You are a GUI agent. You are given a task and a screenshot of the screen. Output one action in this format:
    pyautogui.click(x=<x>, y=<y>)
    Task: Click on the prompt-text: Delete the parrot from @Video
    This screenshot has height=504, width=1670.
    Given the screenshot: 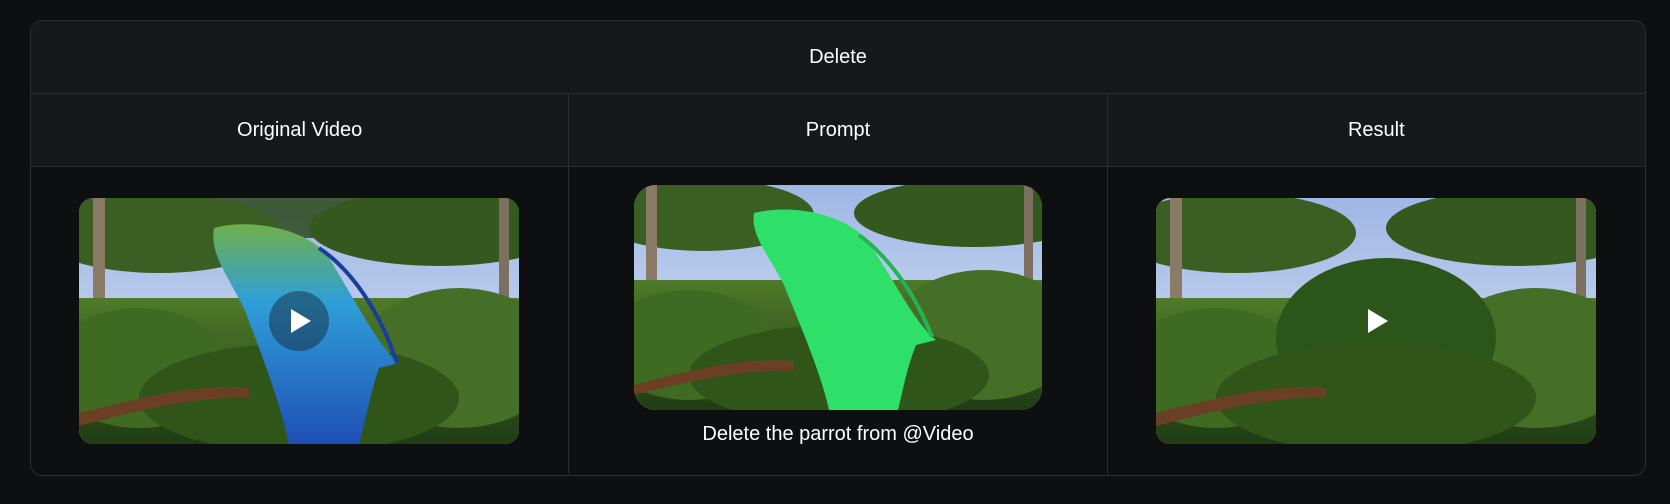 What is the action you would take?
    pyautogui.click(x=838, y=434)
    